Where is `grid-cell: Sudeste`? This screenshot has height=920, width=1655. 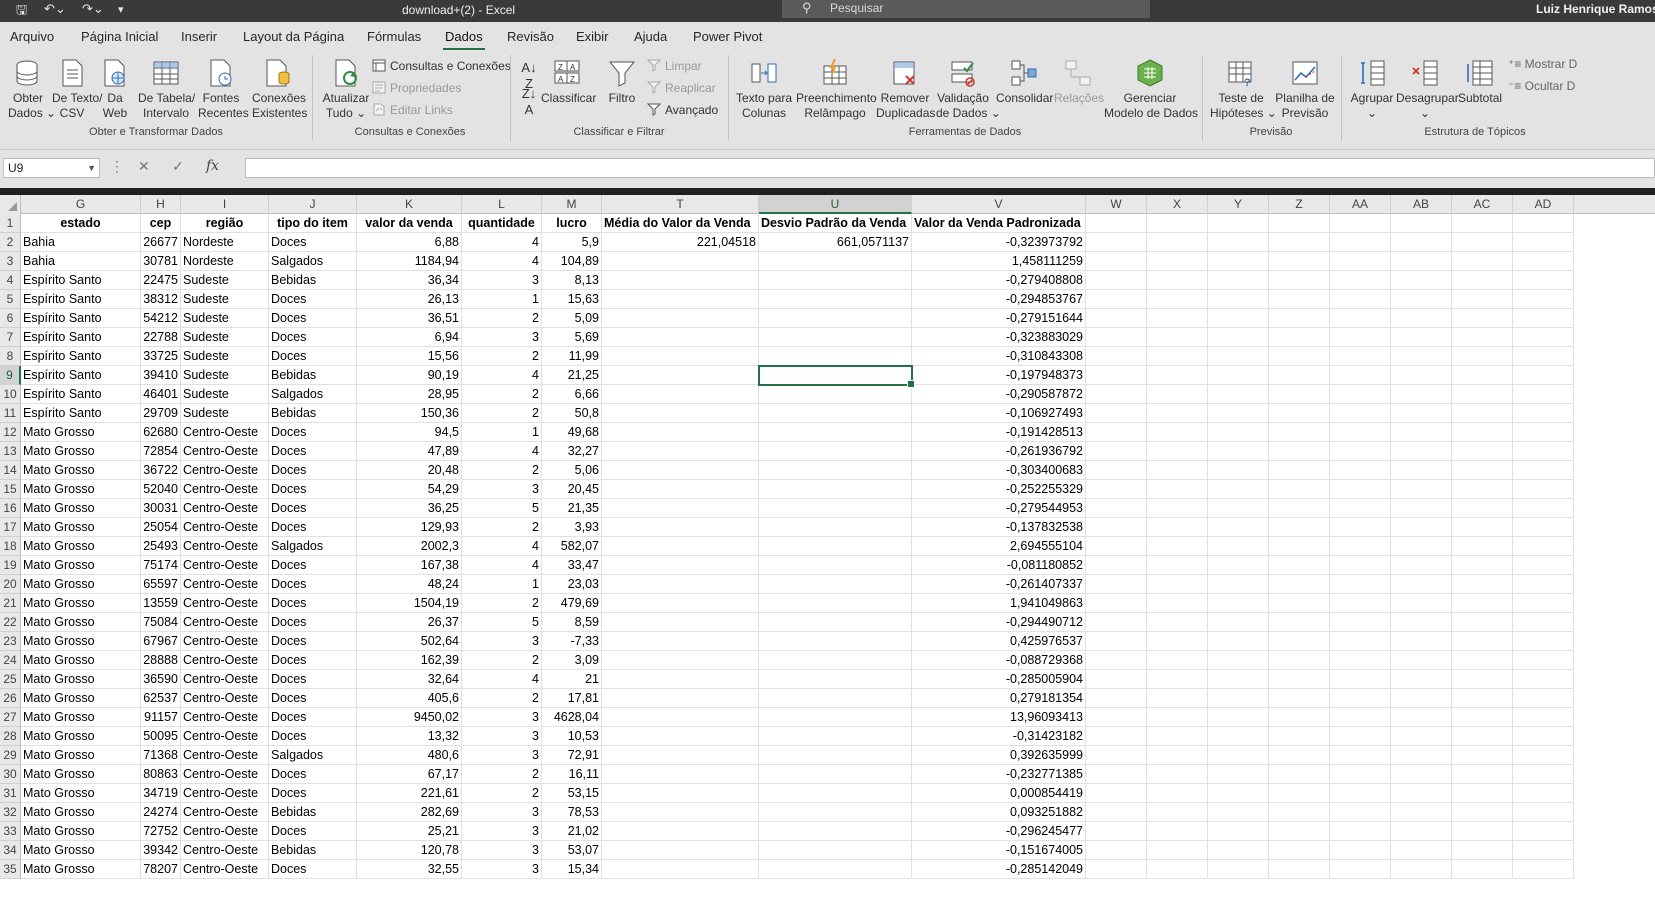
grid-cell: Sudeste is located at coordinates (225, 394).